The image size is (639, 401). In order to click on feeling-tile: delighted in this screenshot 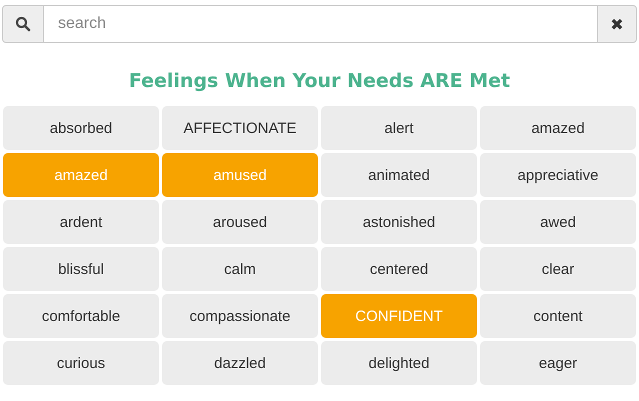, I will do `click(399, 363)`.